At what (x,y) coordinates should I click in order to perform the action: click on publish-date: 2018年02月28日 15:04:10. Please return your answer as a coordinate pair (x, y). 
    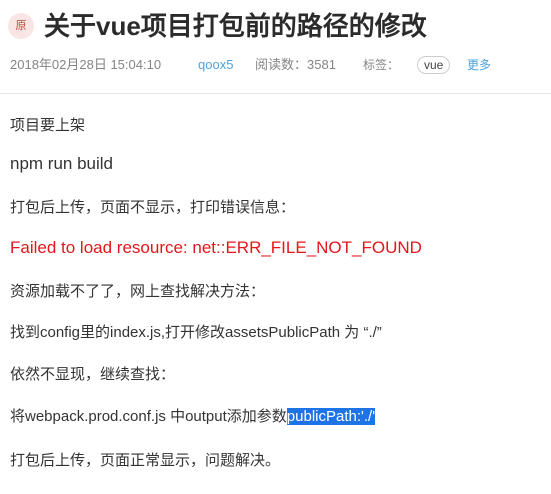
    Looking at the image, I should click on (86, 64).